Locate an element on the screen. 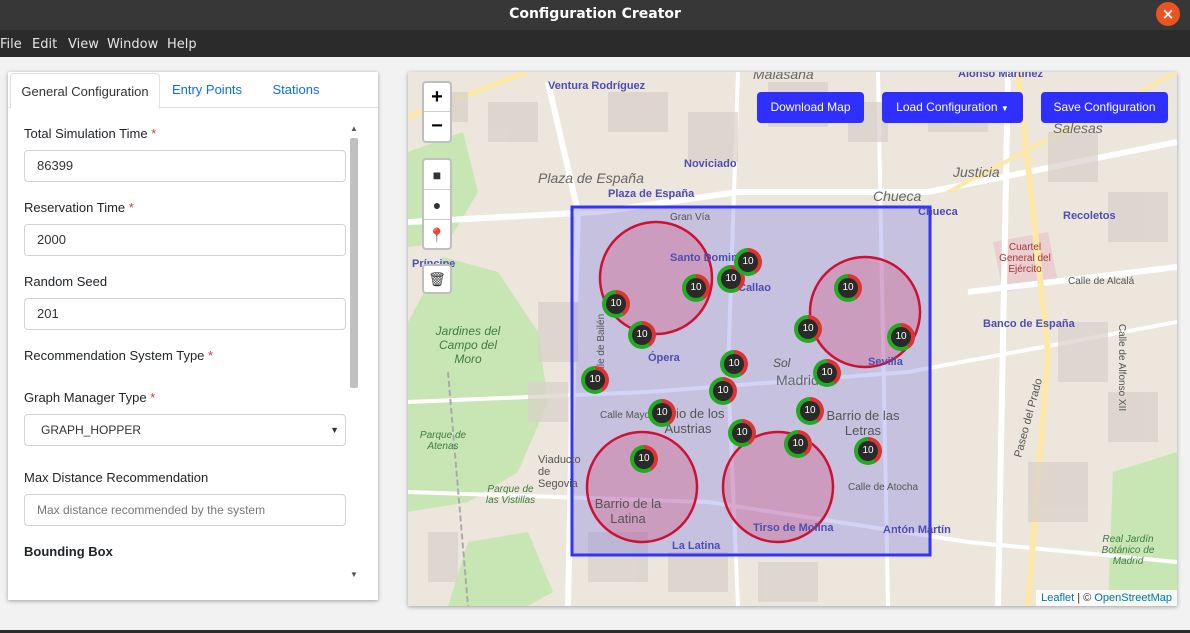 The height and width of the screenshot is (633, 1190). leaflet-link: Leaflet is located at coordinates (1057, 598).